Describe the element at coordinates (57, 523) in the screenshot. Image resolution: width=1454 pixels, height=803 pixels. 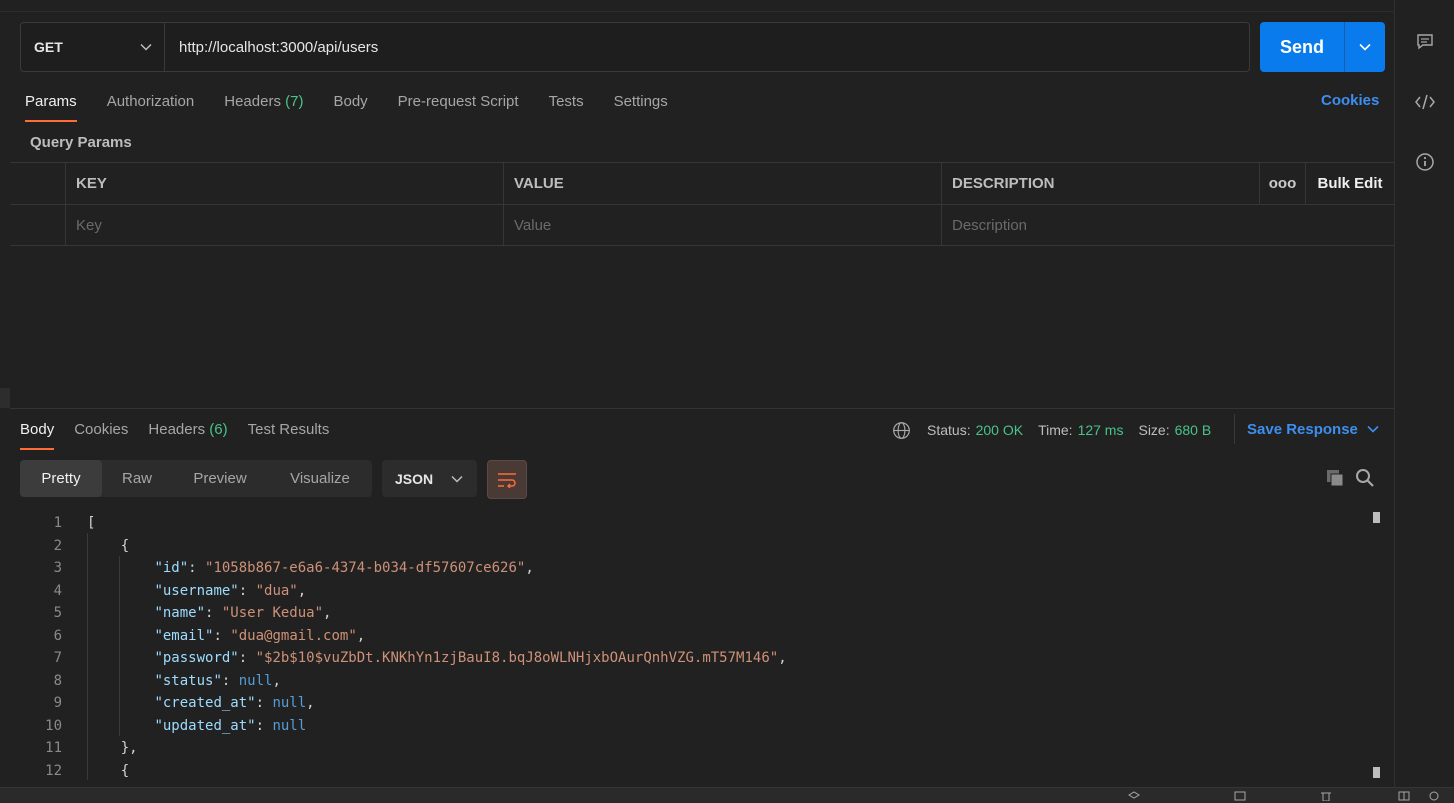
I see `line-number: 1` at that location.